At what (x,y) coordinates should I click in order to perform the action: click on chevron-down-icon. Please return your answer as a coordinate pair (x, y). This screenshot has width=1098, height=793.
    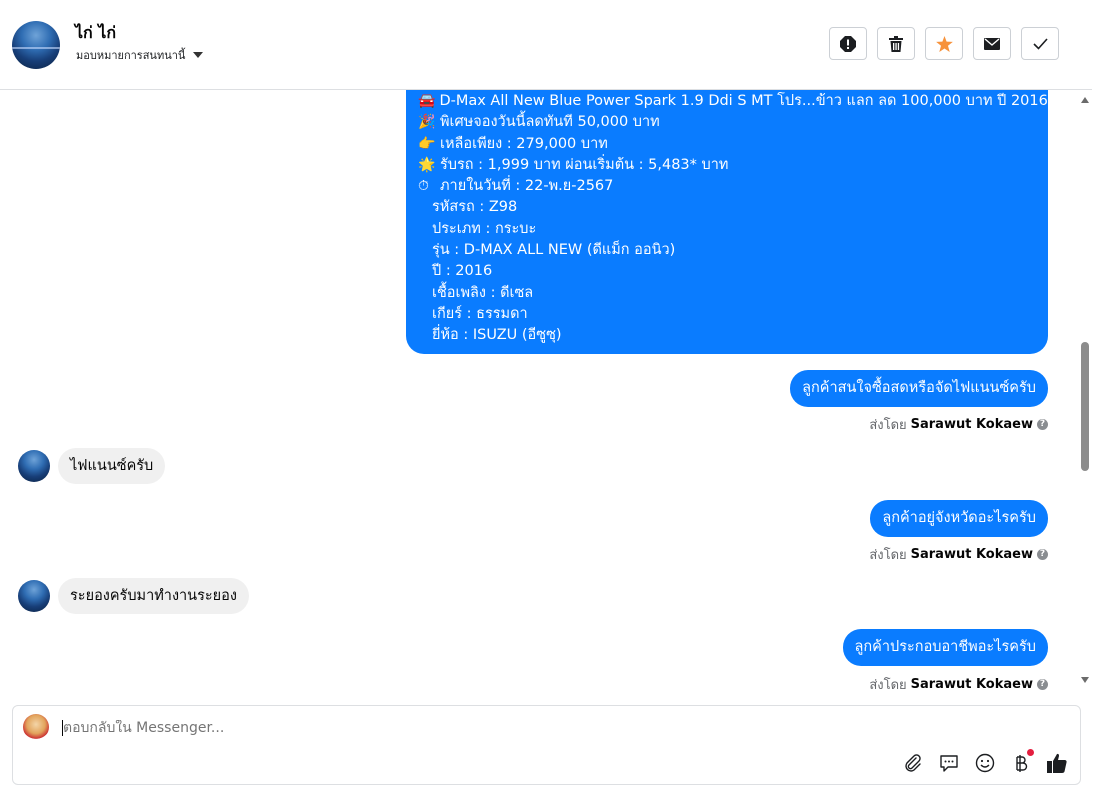
    Looking at the image, I should click on (198, 55).